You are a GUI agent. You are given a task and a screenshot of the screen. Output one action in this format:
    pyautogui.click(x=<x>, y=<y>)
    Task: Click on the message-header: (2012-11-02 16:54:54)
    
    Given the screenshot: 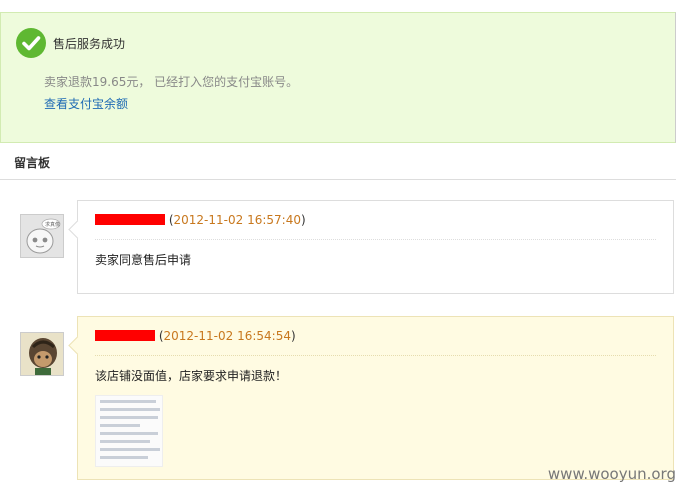 What is the action you would take?
    pyautogui.click(x=195, y=336)
    